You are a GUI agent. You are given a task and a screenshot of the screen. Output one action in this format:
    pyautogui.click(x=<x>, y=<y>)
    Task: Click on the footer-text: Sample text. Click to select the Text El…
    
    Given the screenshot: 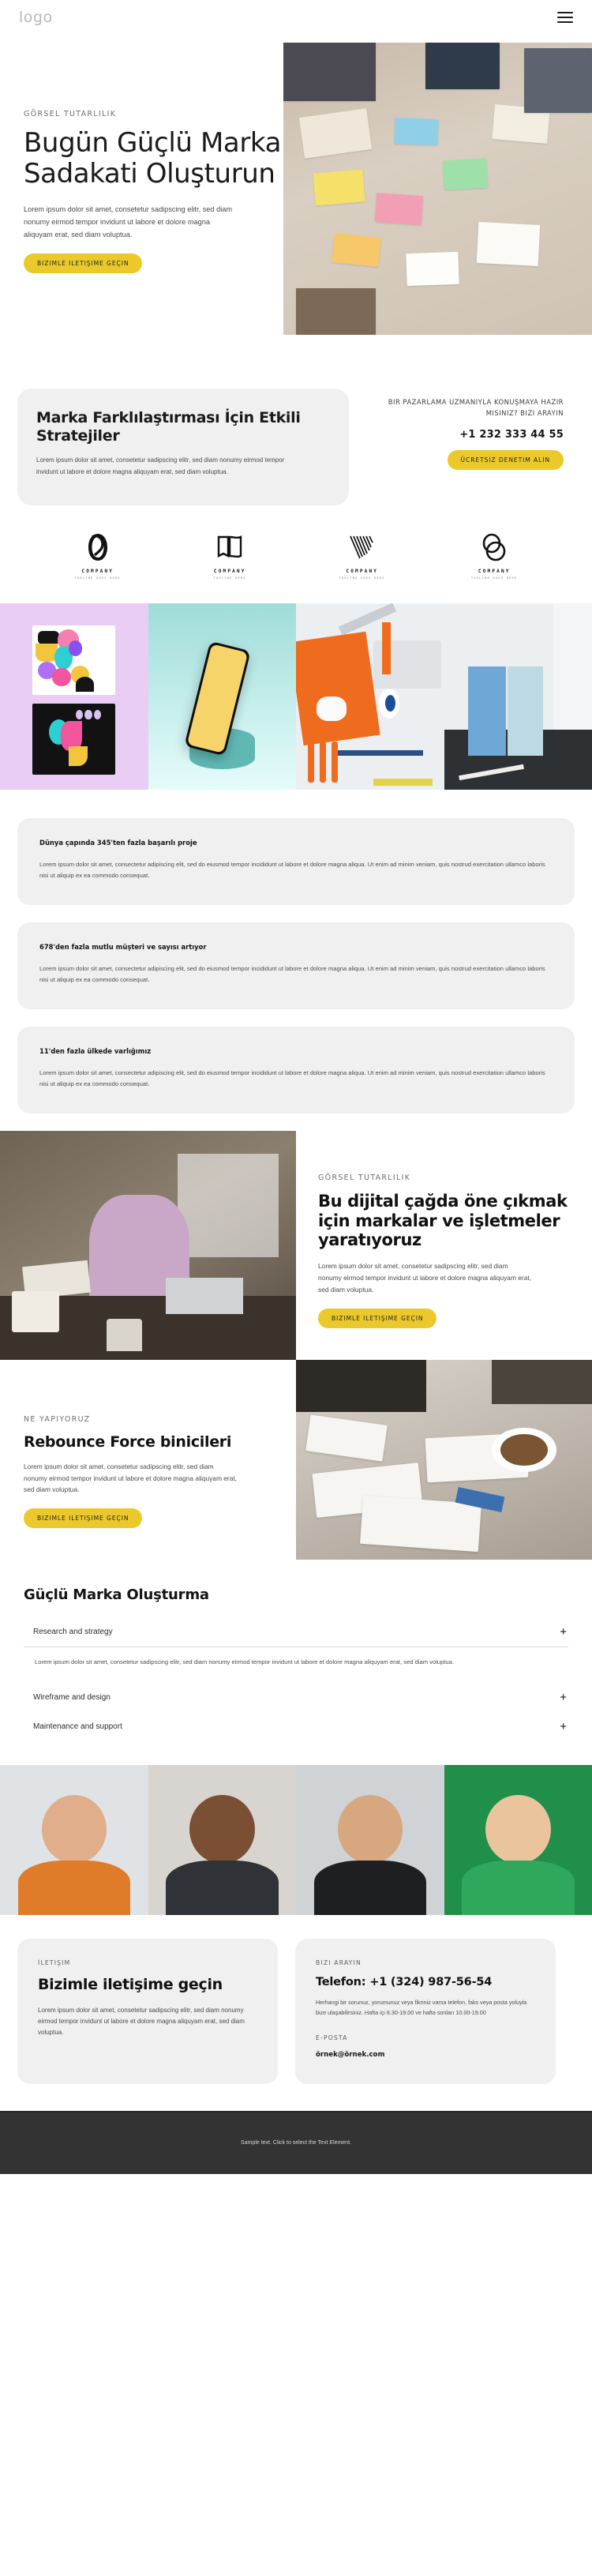 What is the action you would take?
    pyautogui.click(x=296, y=2143)
    